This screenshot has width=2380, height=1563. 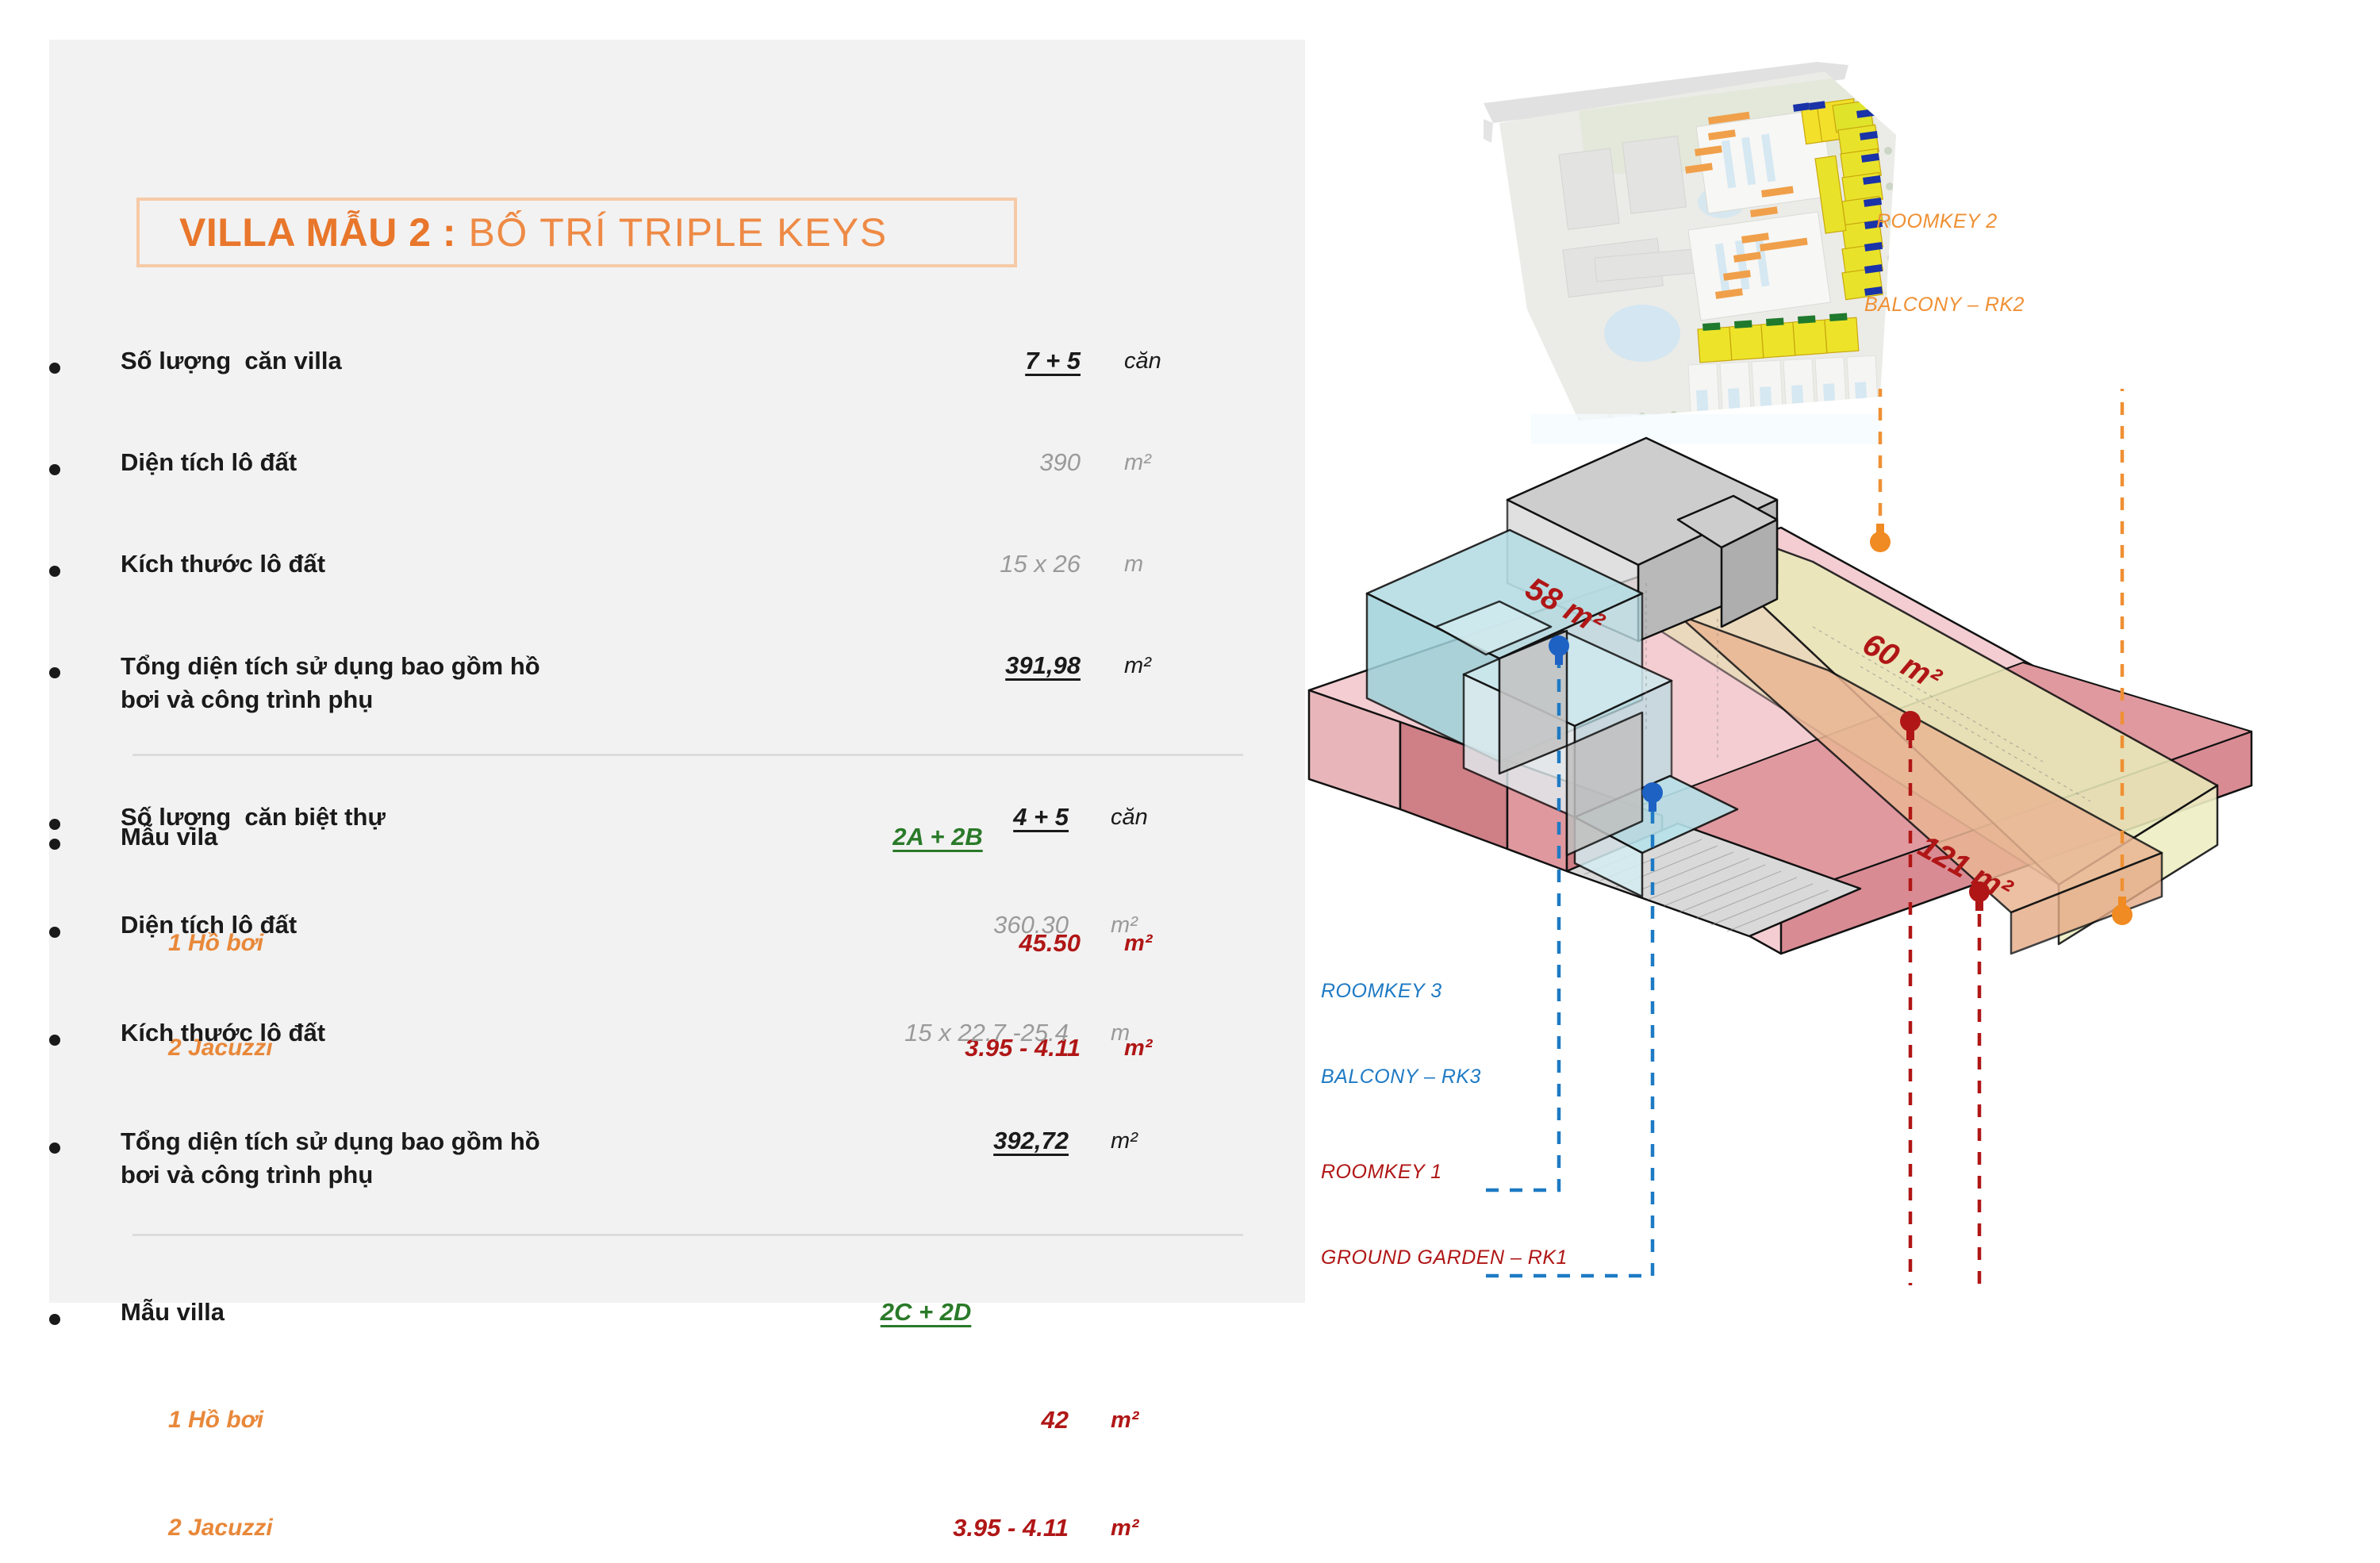 I want to click on callout-roomkey-3: ROOMKEY 3, so click(x=1381, y=991).